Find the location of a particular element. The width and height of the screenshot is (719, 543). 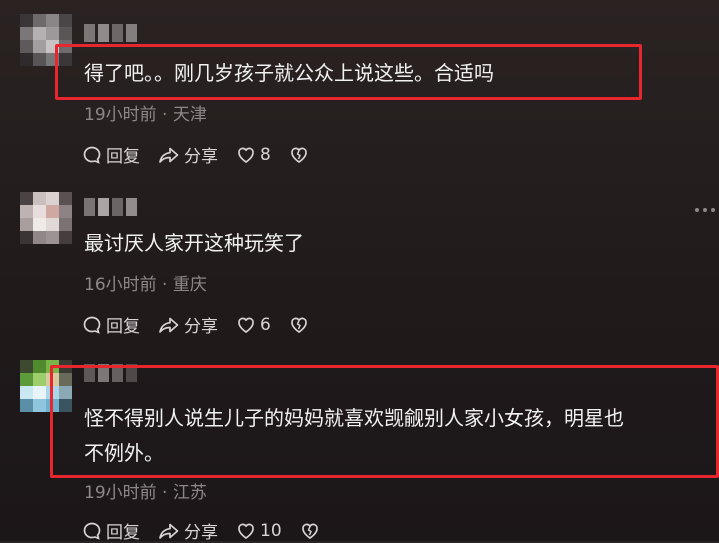

action-bar: 回复 分享 10 is located at coordinates (210, 530).